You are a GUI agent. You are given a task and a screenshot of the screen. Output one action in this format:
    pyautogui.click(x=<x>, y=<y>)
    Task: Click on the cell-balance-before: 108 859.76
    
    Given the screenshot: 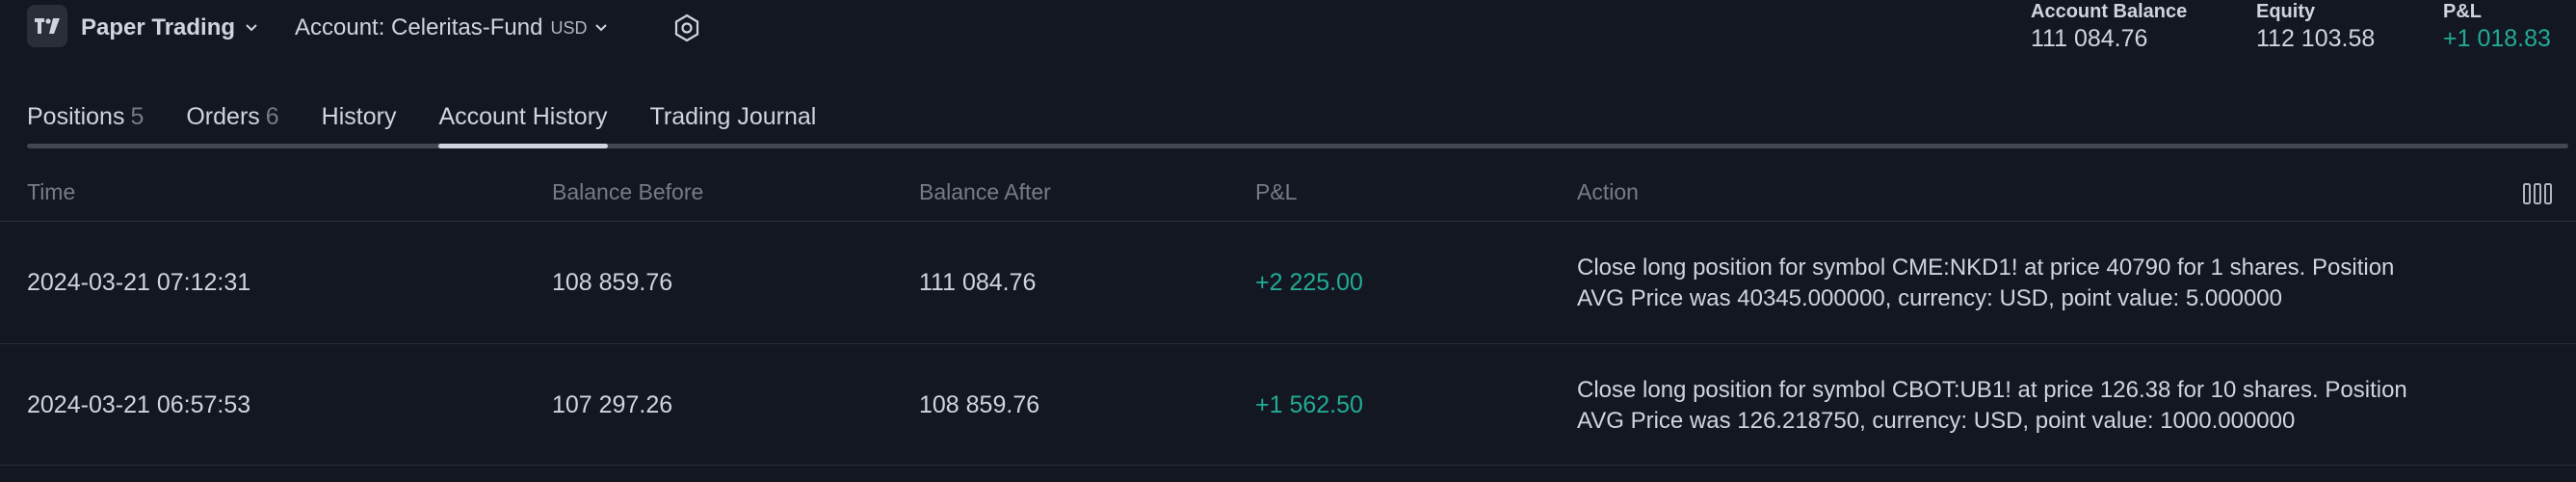 What is the action you would take?
    pyautogui.click(x=612, y=283)
    